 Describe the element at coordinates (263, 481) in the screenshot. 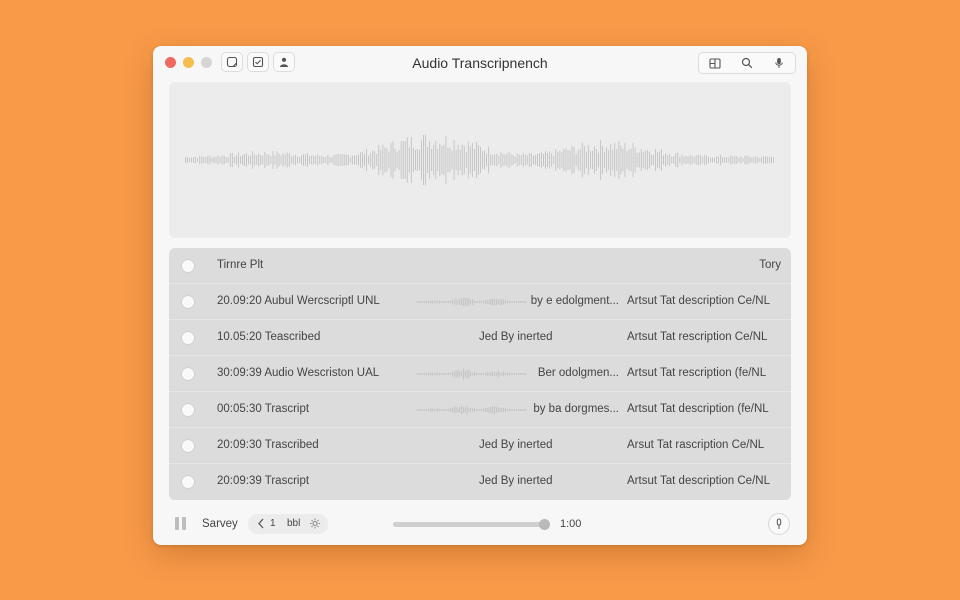

I see `row-title: 20:09:39 Trascript` at that location.